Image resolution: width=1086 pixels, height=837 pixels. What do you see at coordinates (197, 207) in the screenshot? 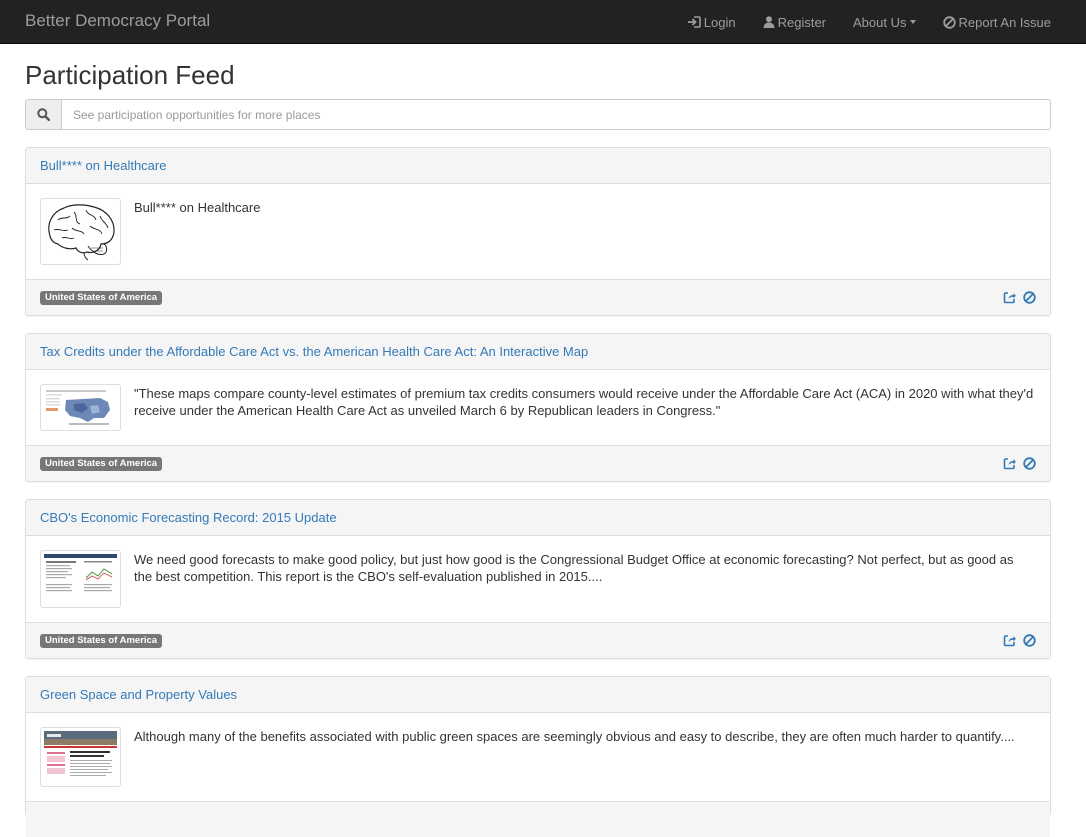
I see `feed-item-description: Bull**** on Healthcare` at bounding box center [197, 207].